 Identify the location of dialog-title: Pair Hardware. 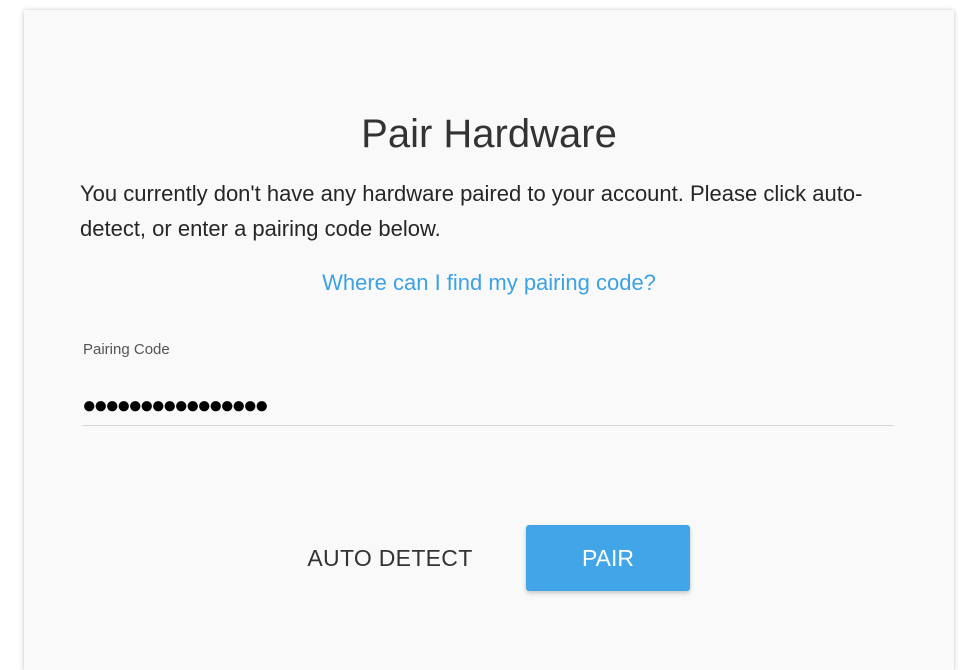
(489, 134).